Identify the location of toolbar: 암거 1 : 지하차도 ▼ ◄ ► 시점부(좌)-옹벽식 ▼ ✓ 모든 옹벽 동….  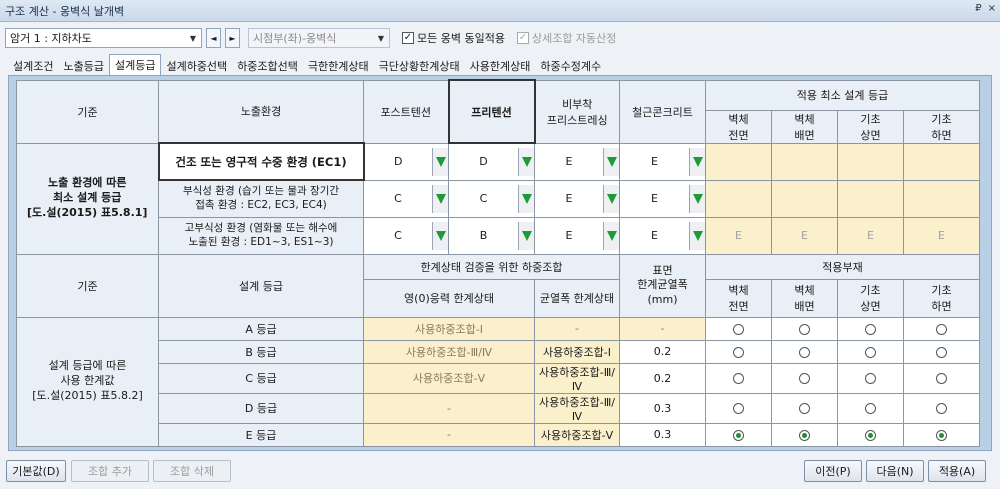
(500, 38).